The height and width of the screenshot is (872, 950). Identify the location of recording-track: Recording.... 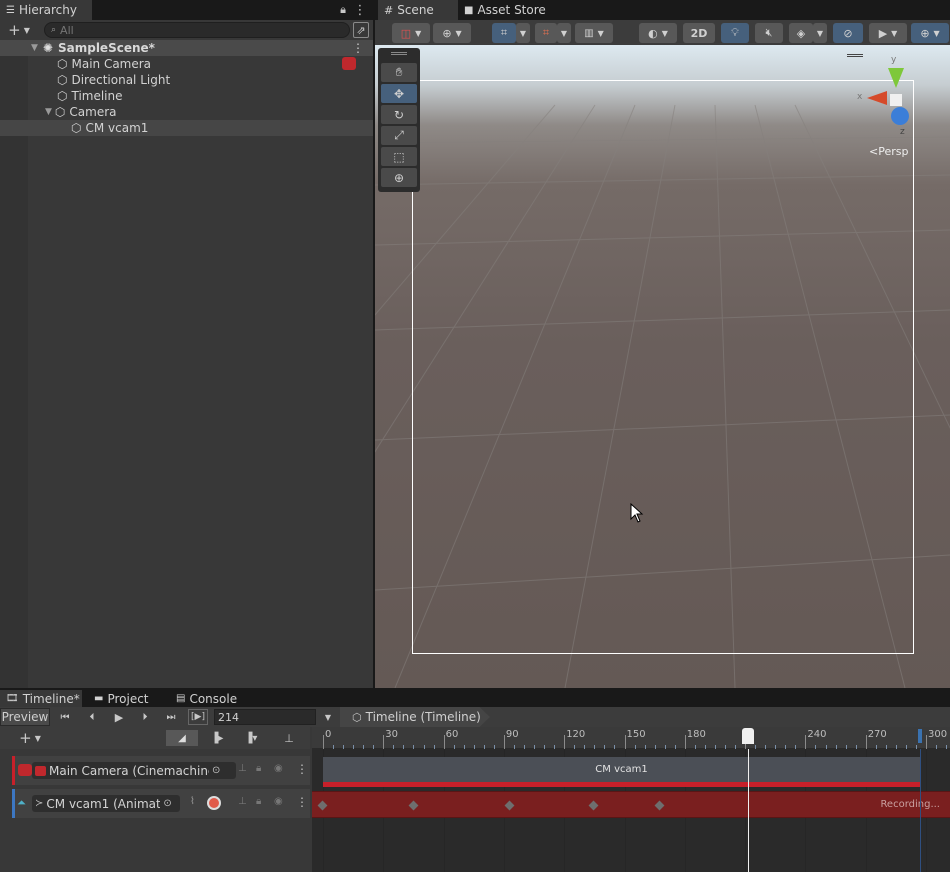
(631, 804).